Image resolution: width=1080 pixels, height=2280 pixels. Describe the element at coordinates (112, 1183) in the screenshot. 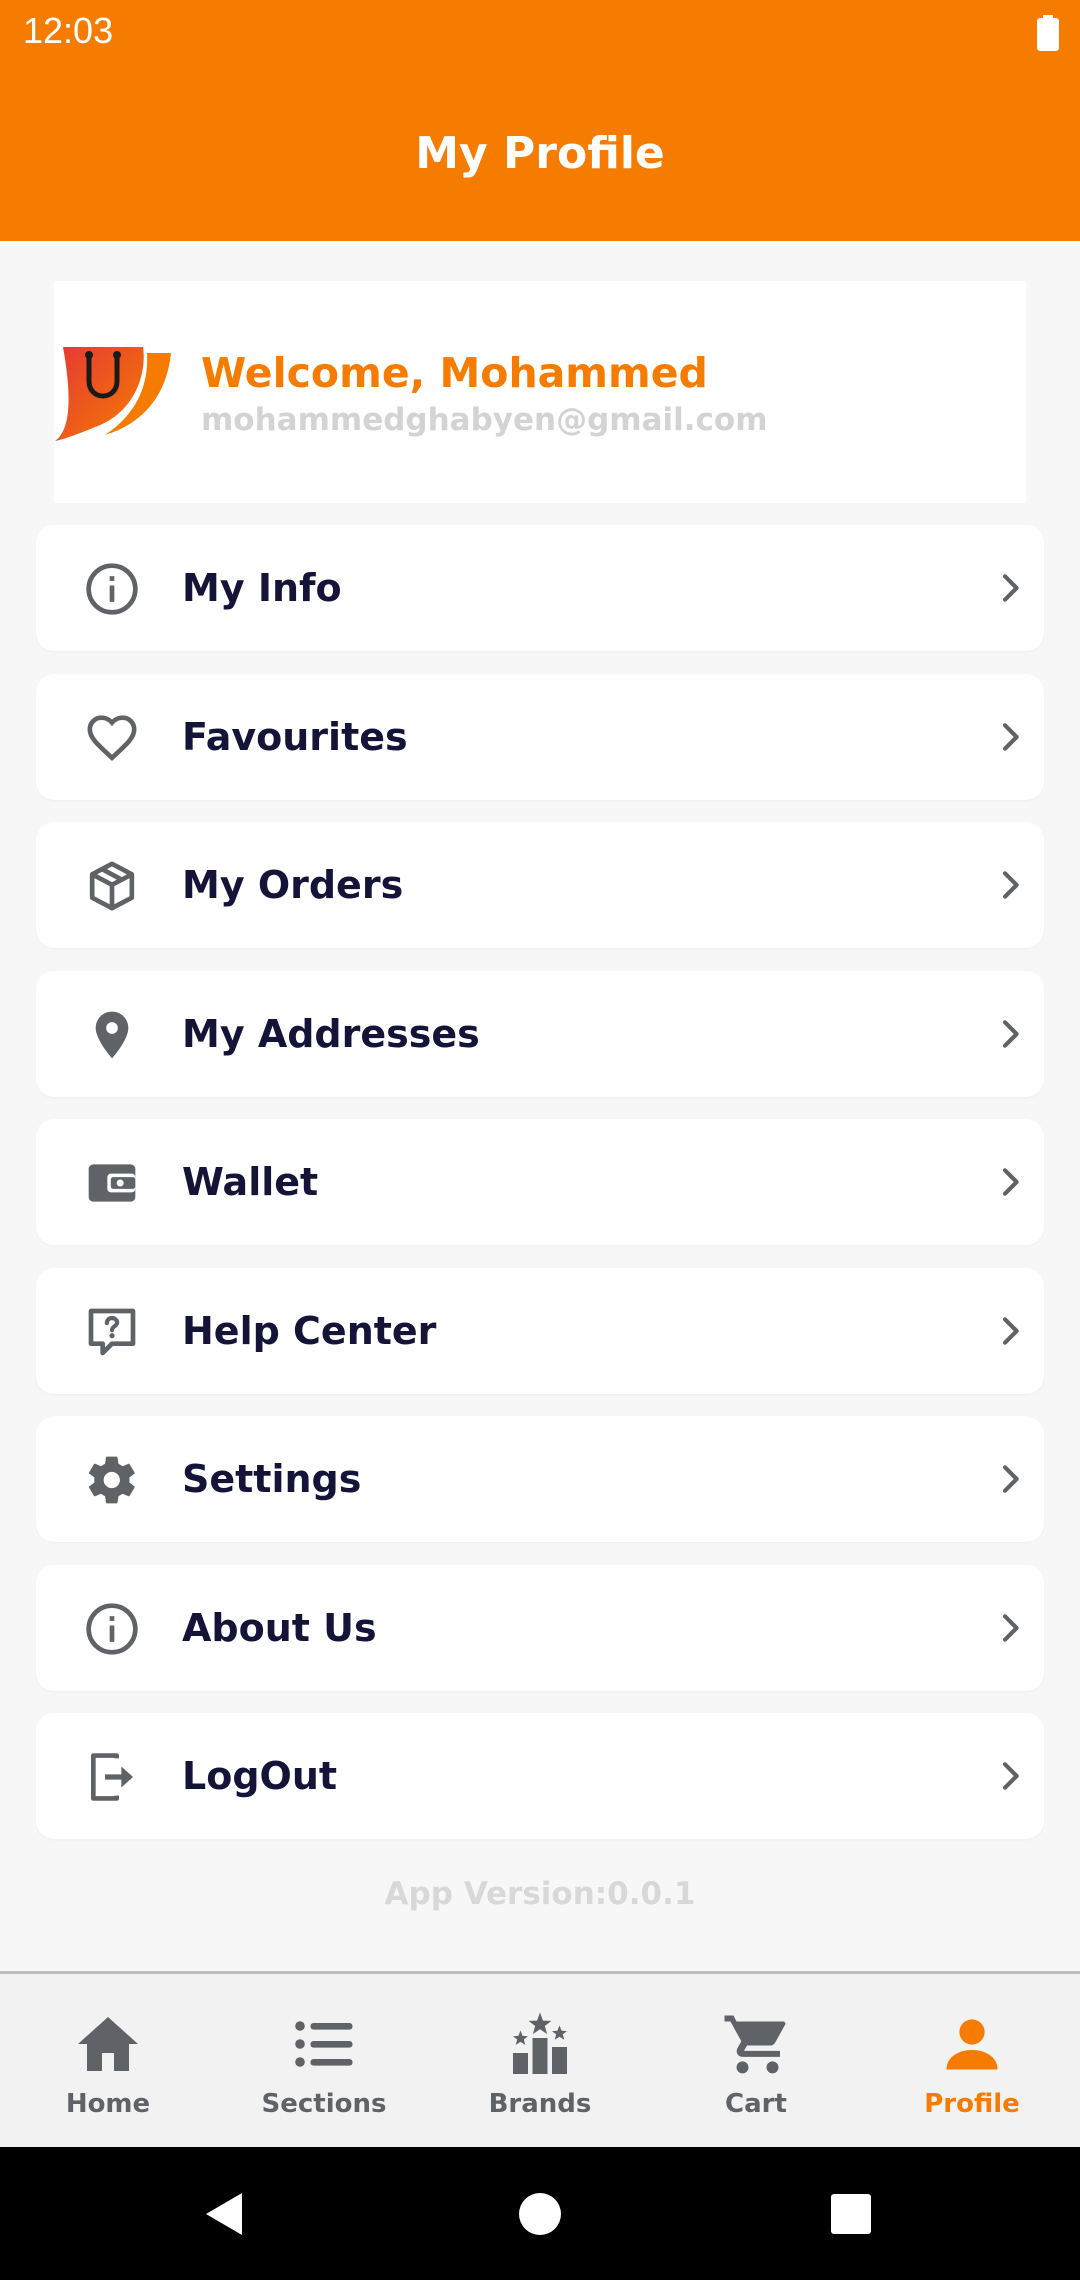

I see `wallet-icon` at that location.